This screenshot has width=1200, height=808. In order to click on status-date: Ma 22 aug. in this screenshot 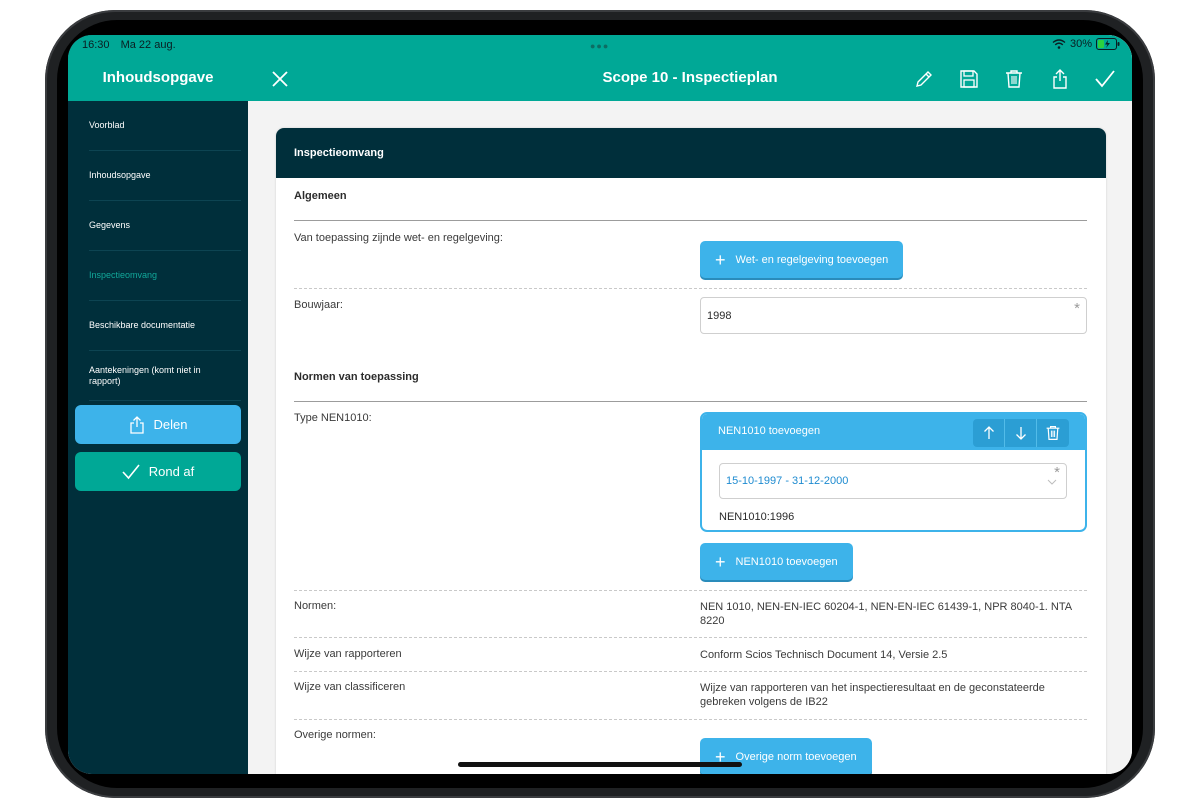, I will do `click(148, 45)`.